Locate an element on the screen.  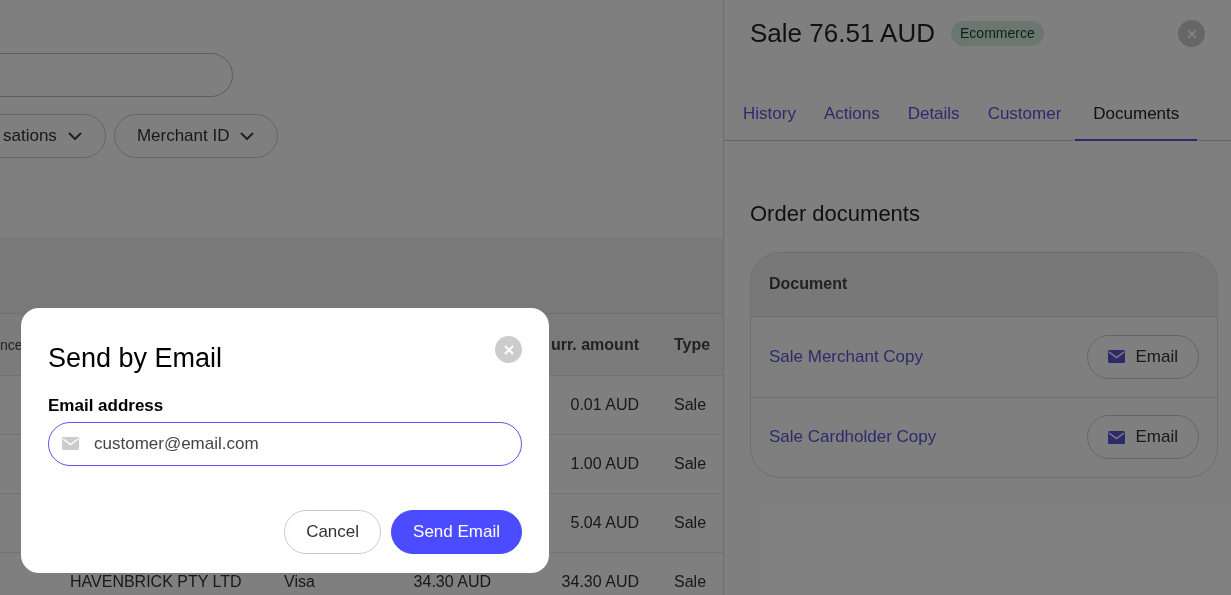
column-header: Document is located at coordinates (808, 284).